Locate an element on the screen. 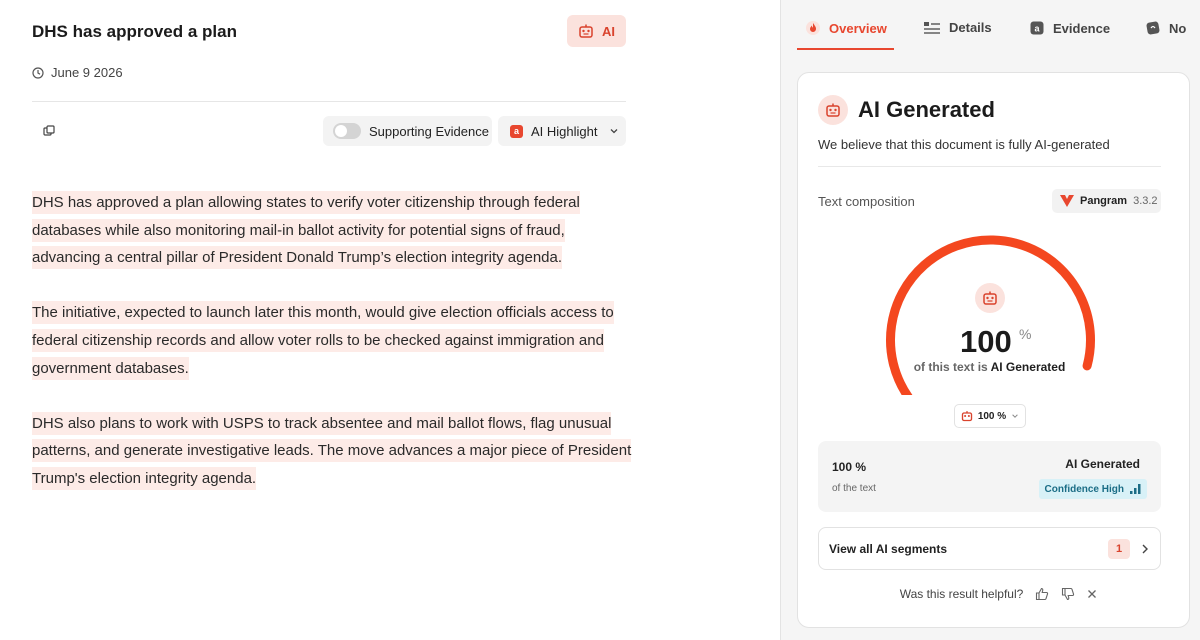  stat-value: 100 % is located at coordinates (849, 467).